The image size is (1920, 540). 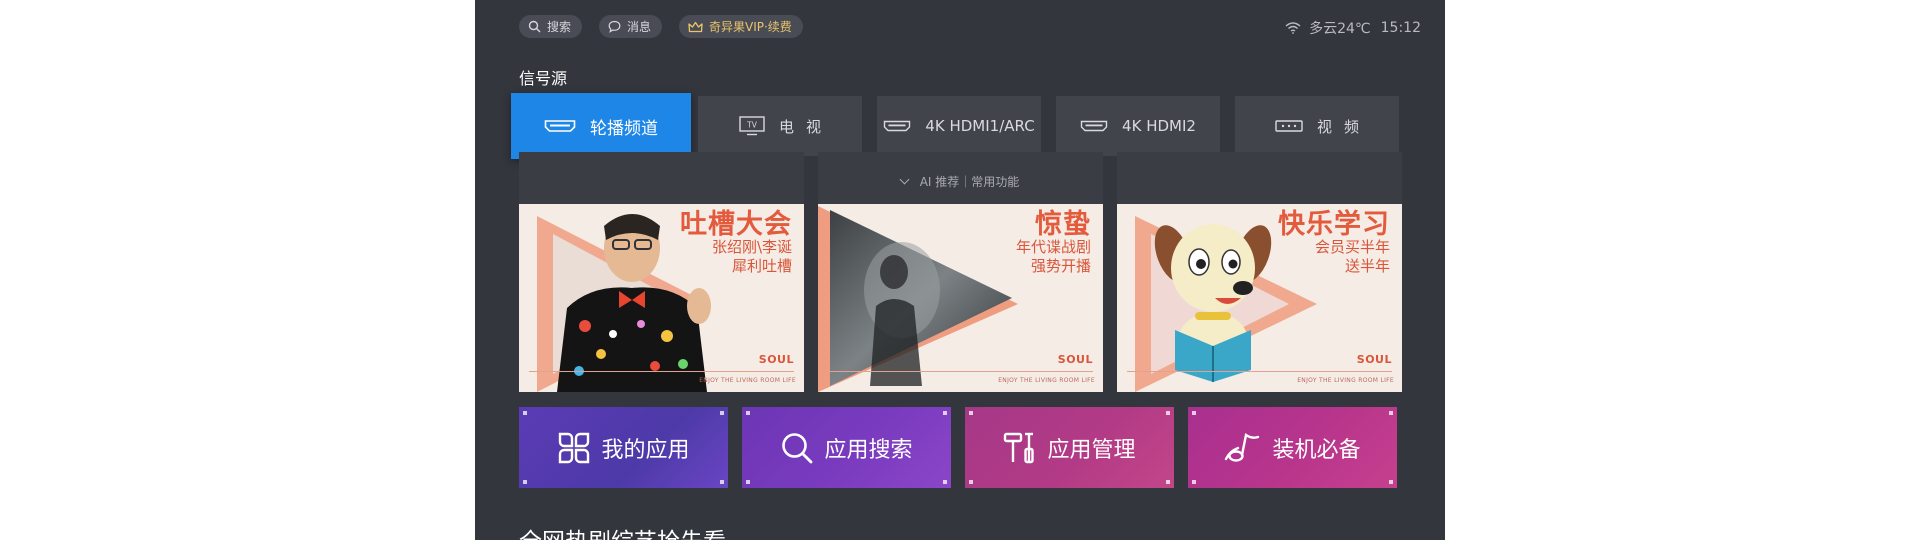 I want to click on ai-recommend-label: AI 推荐｜常用功能, so click(x=969, y=182).